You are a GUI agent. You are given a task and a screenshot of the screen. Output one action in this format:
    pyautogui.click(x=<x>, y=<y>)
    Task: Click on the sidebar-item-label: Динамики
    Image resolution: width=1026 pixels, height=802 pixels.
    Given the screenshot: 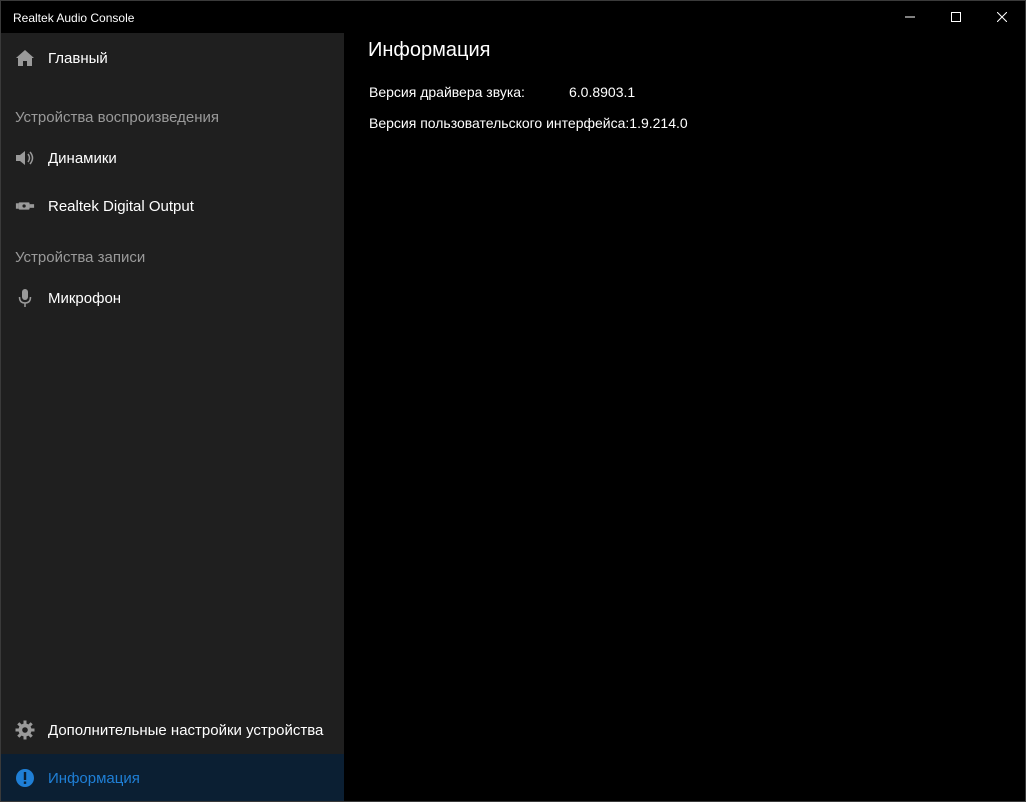 What is the action you would take?
    pyautogui.click(x=82, y=158)
    